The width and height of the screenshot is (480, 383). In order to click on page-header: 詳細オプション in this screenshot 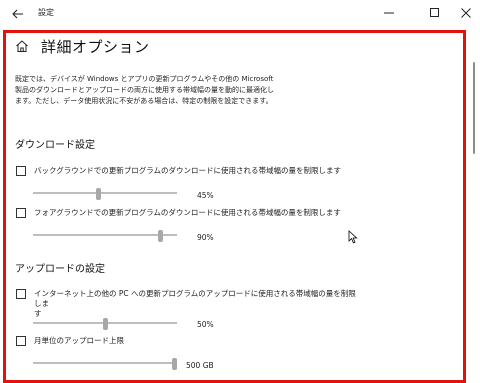, I will do `click(82, 46)`.